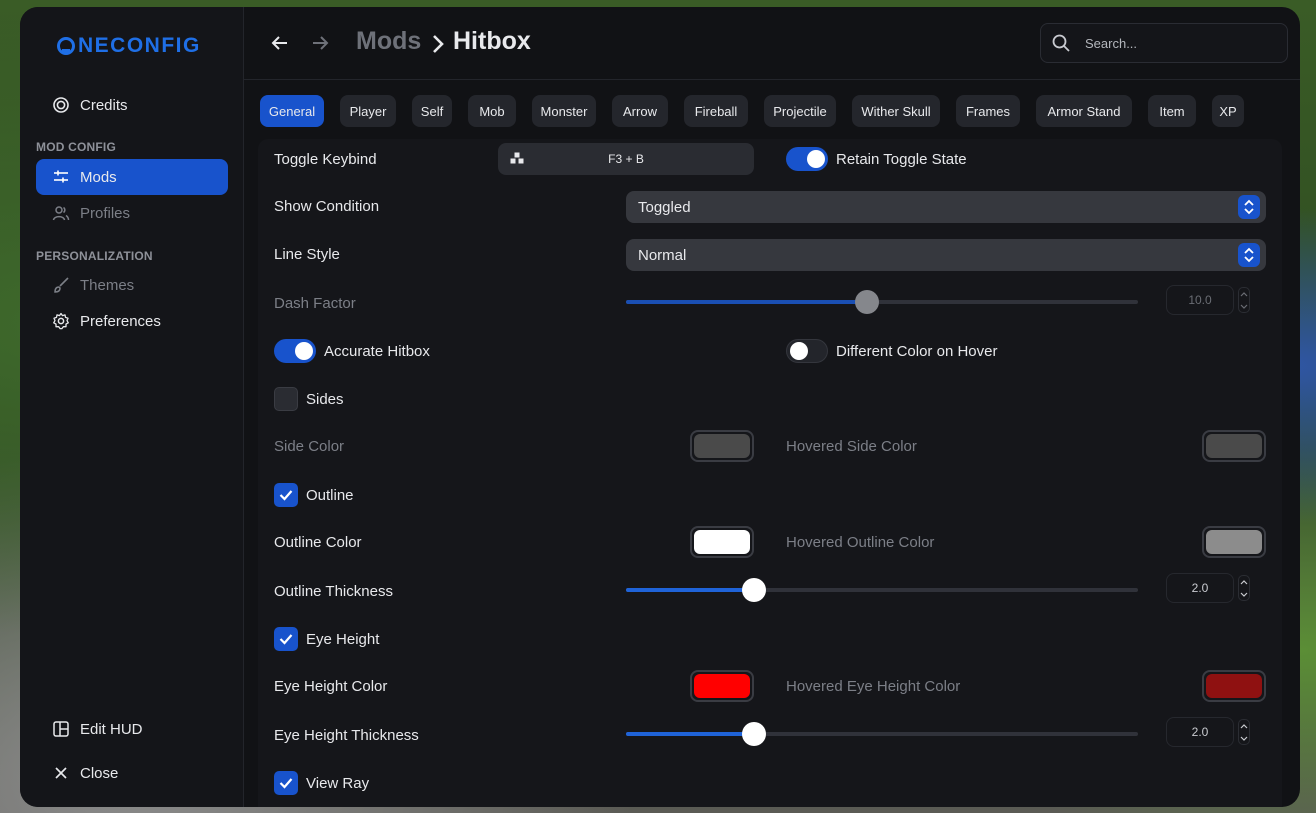 The width and height of the screenshot is (1316, 813). What do you see at coordinates (800, 111) in the screenshot?
I see `tab-projectile: Projectile` at bounding box center [800, 111].